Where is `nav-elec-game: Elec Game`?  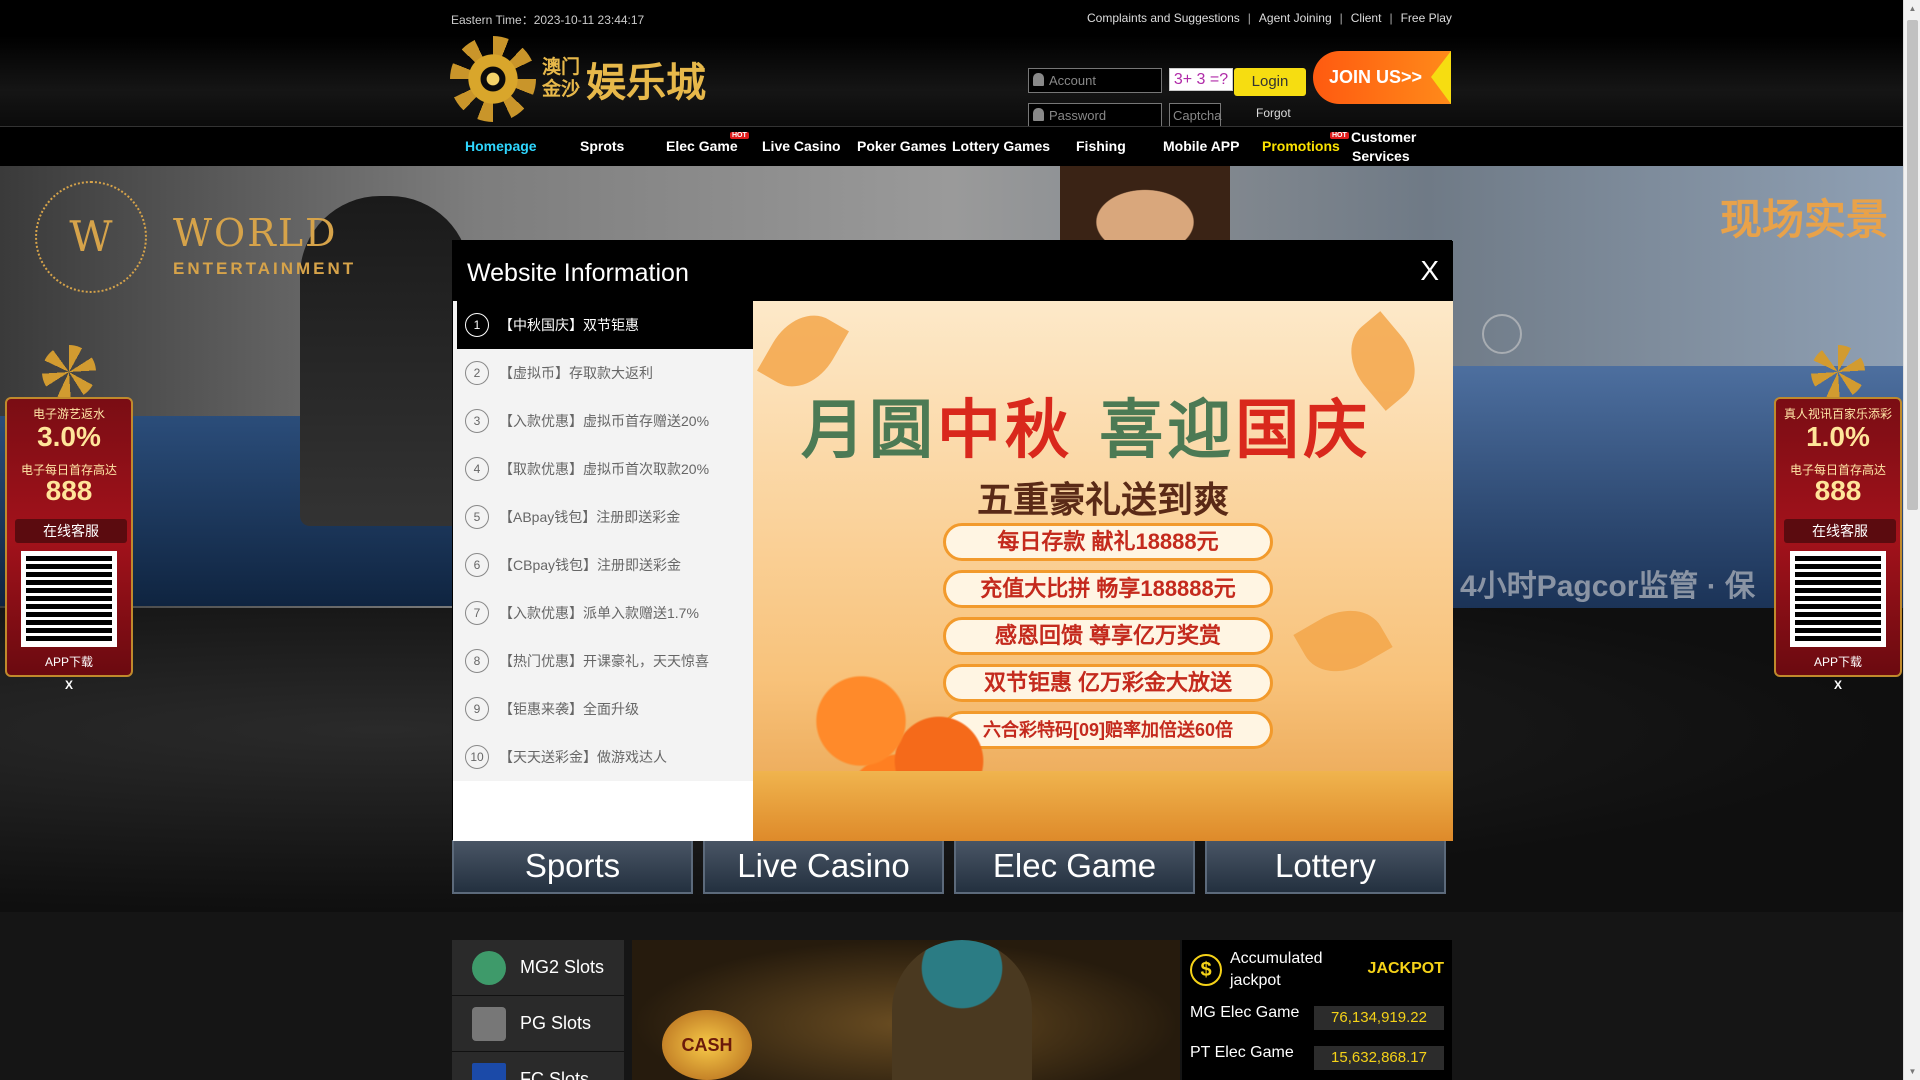
nav-elec-game: Elec Game is located at coordinates (702, 146).